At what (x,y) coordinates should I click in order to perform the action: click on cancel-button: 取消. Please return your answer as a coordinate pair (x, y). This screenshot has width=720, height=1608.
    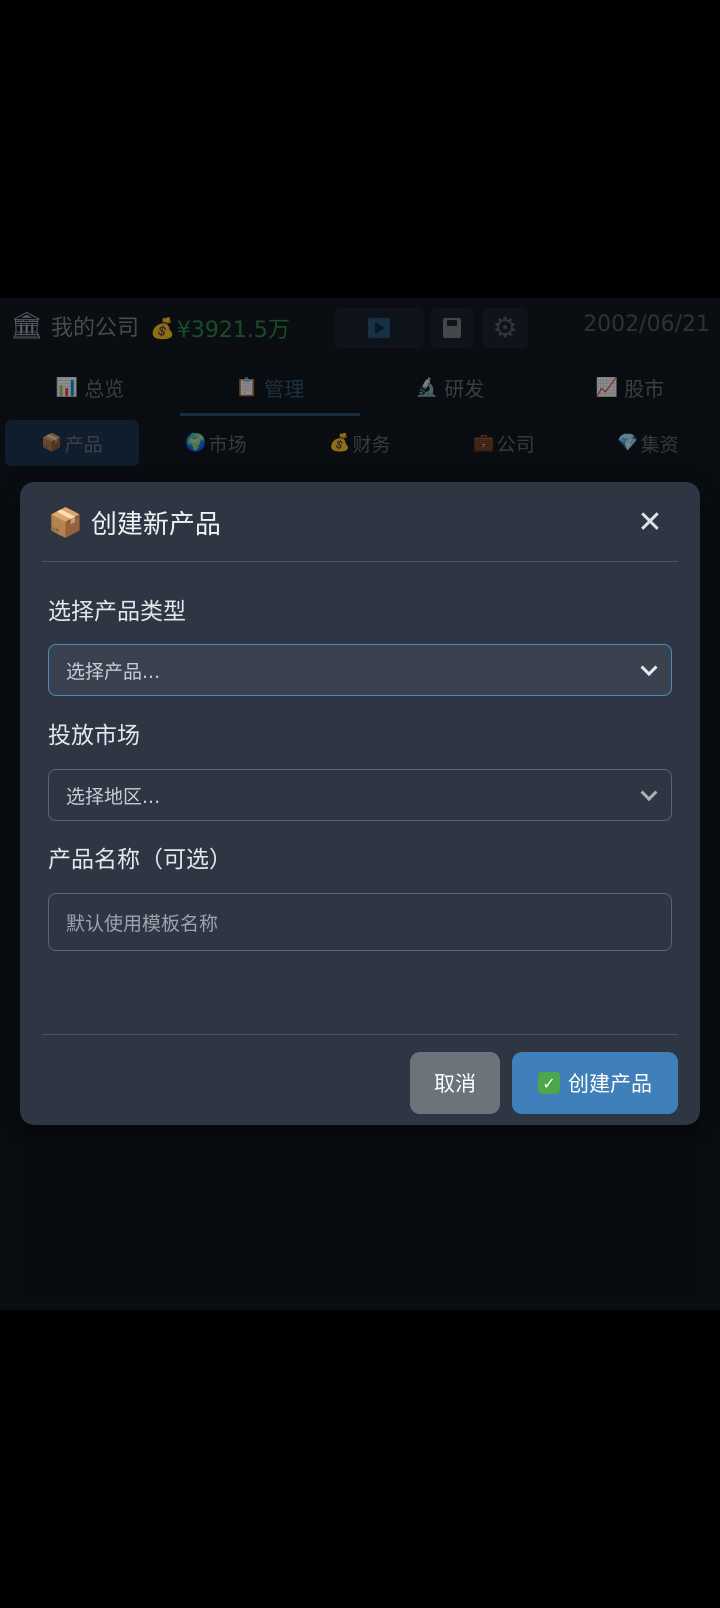
    Looking at the image, I should click on (455, 1083).